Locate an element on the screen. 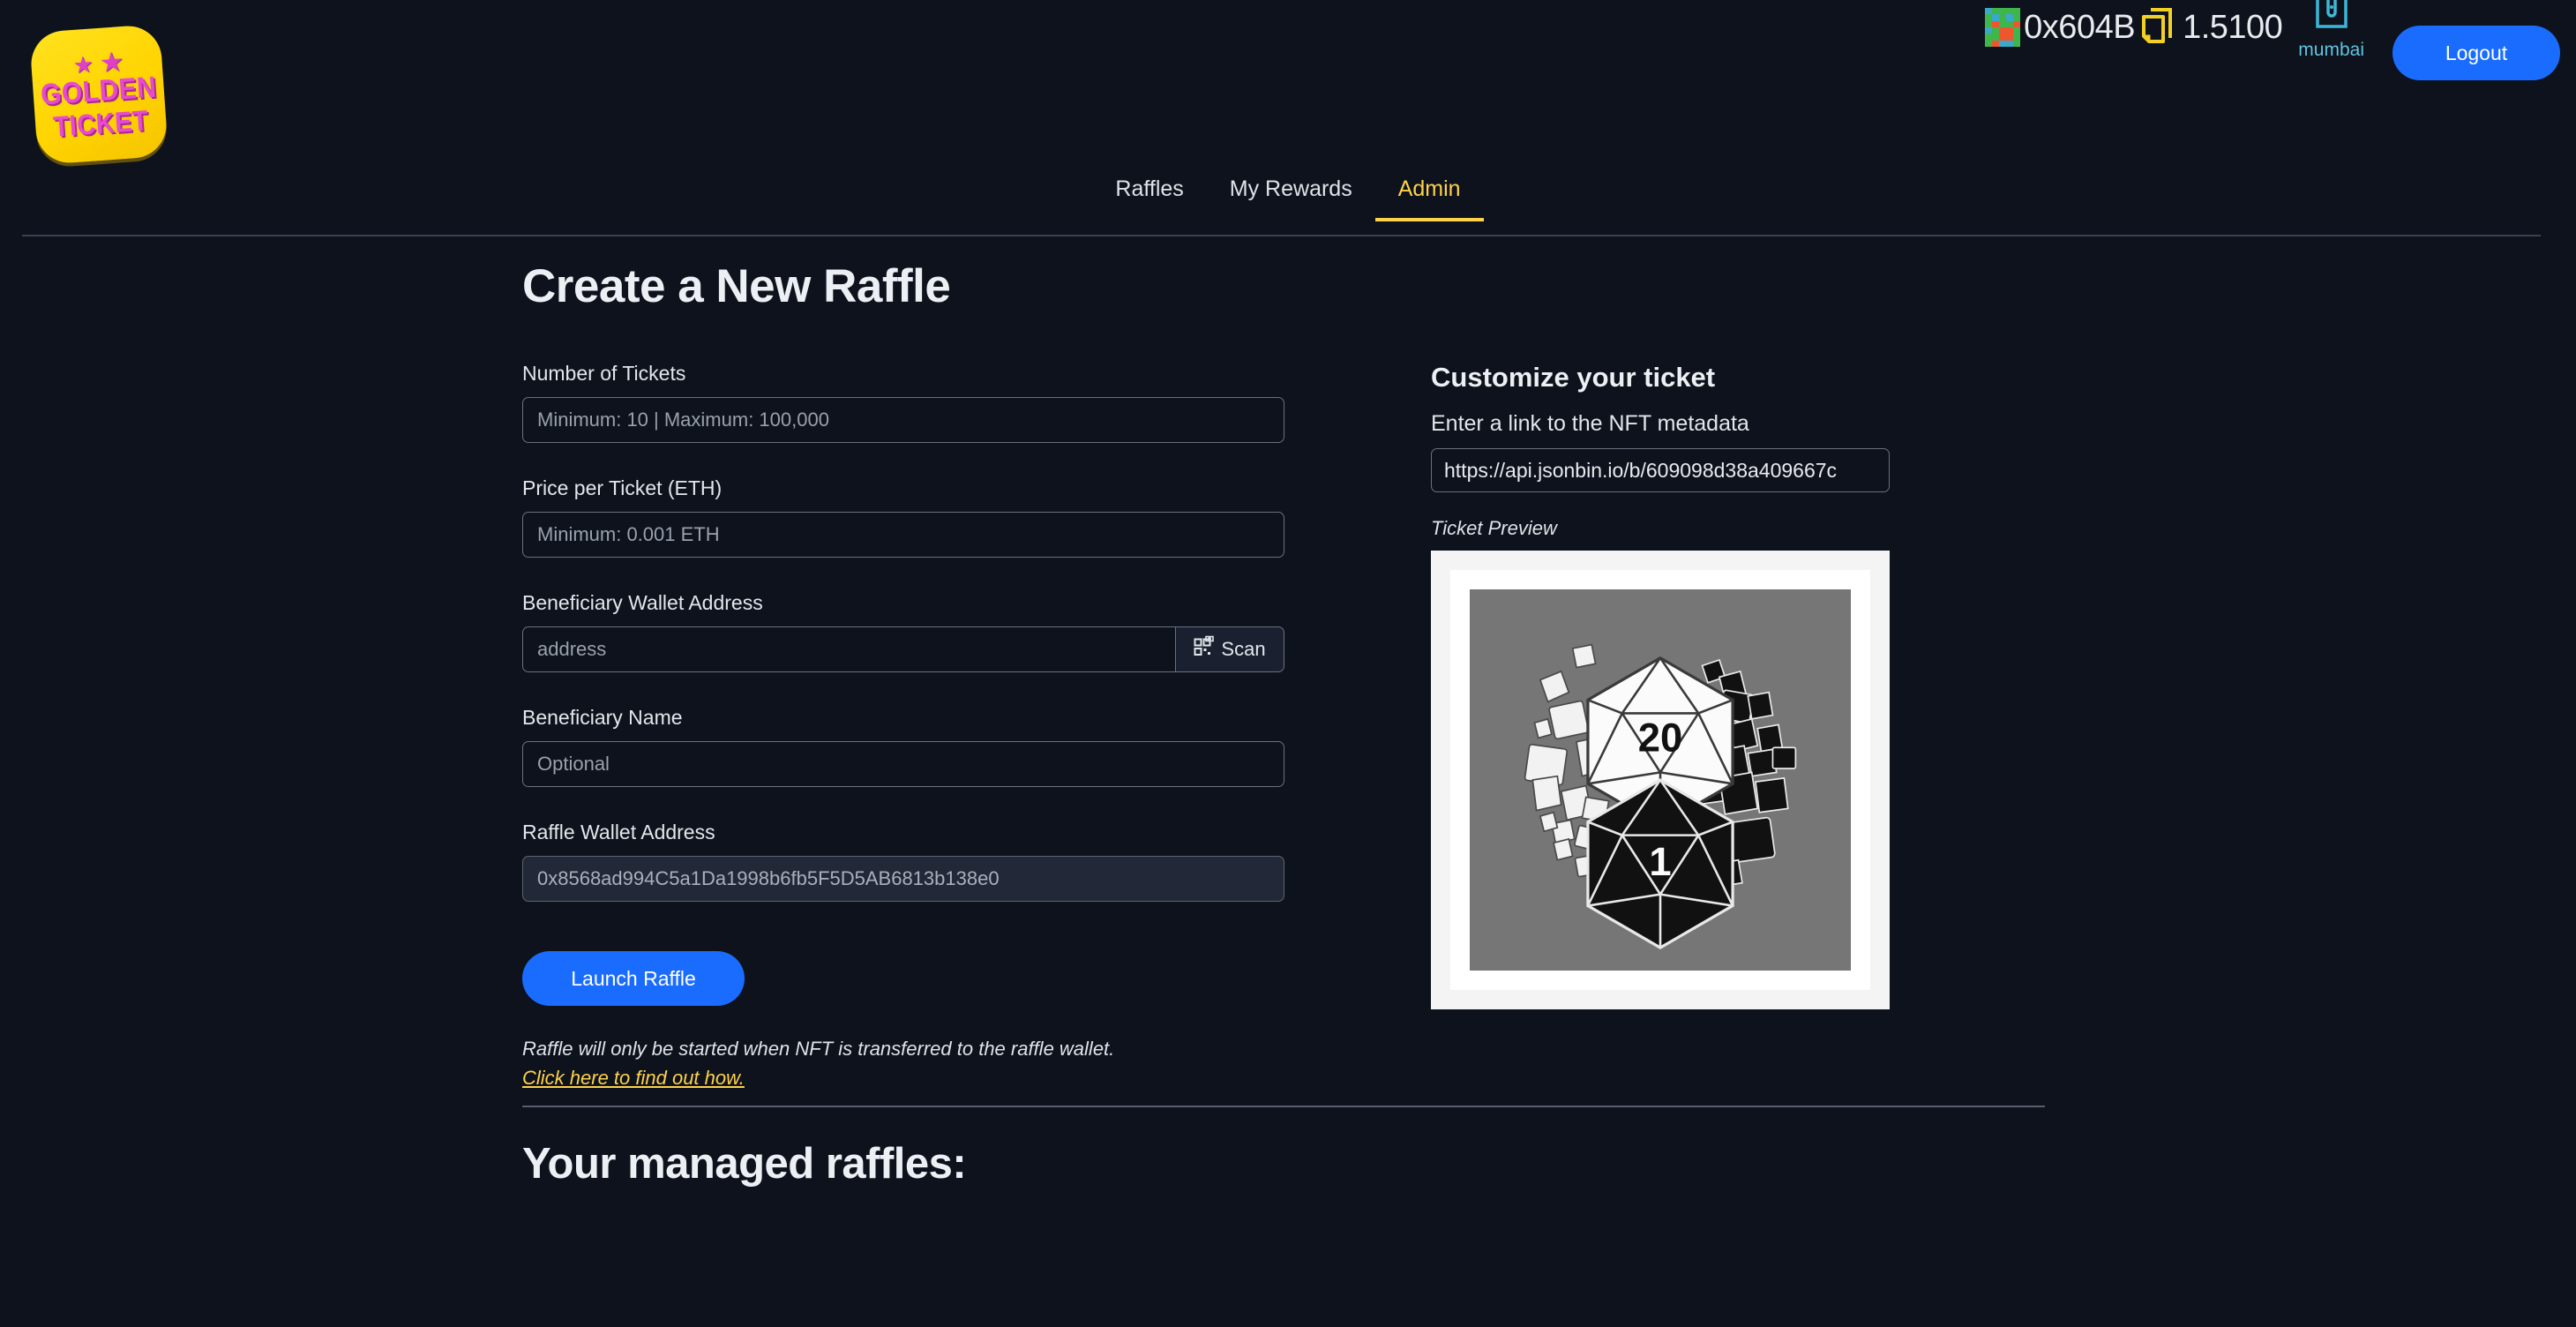  app-logo: ★ ★ GOLDEN TICKET is located at coordinates (99, 94).